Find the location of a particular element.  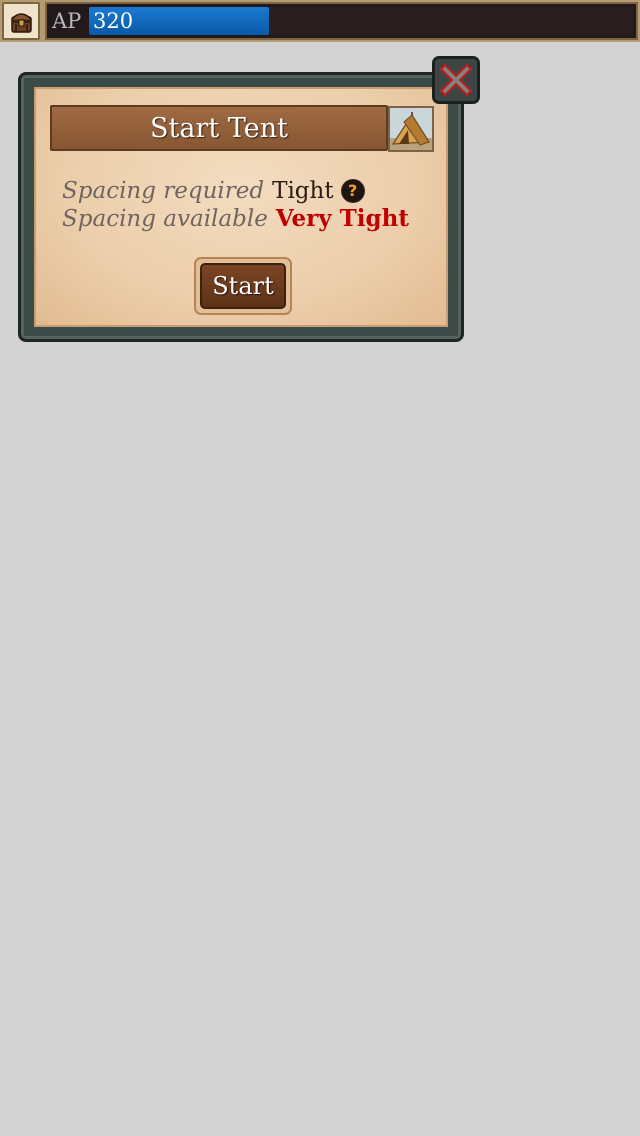

tent-thumbnail is located at coordinates (411, 129).